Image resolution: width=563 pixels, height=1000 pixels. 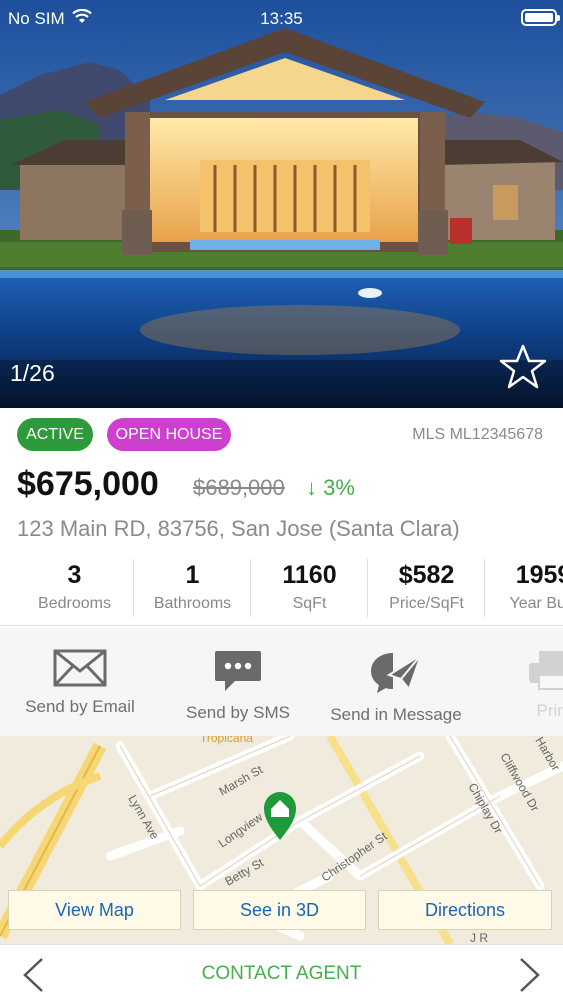 I want to click on message-plane-icon, so click(x=397, y=672).